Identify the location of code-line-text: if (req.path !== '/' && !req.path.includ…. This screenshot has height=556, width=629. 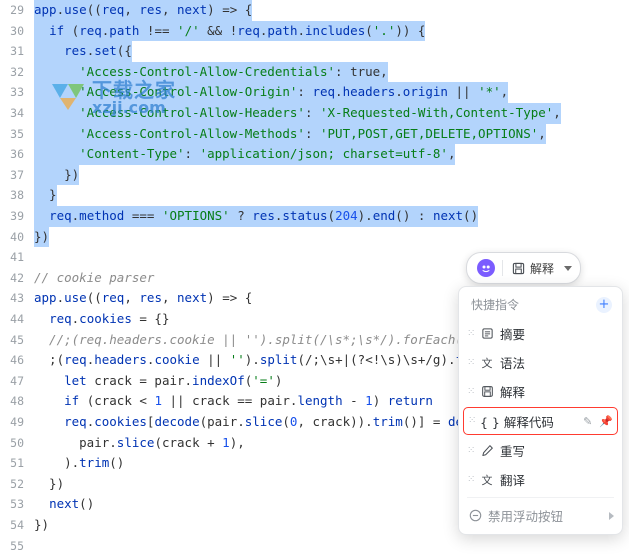
(230, 31).